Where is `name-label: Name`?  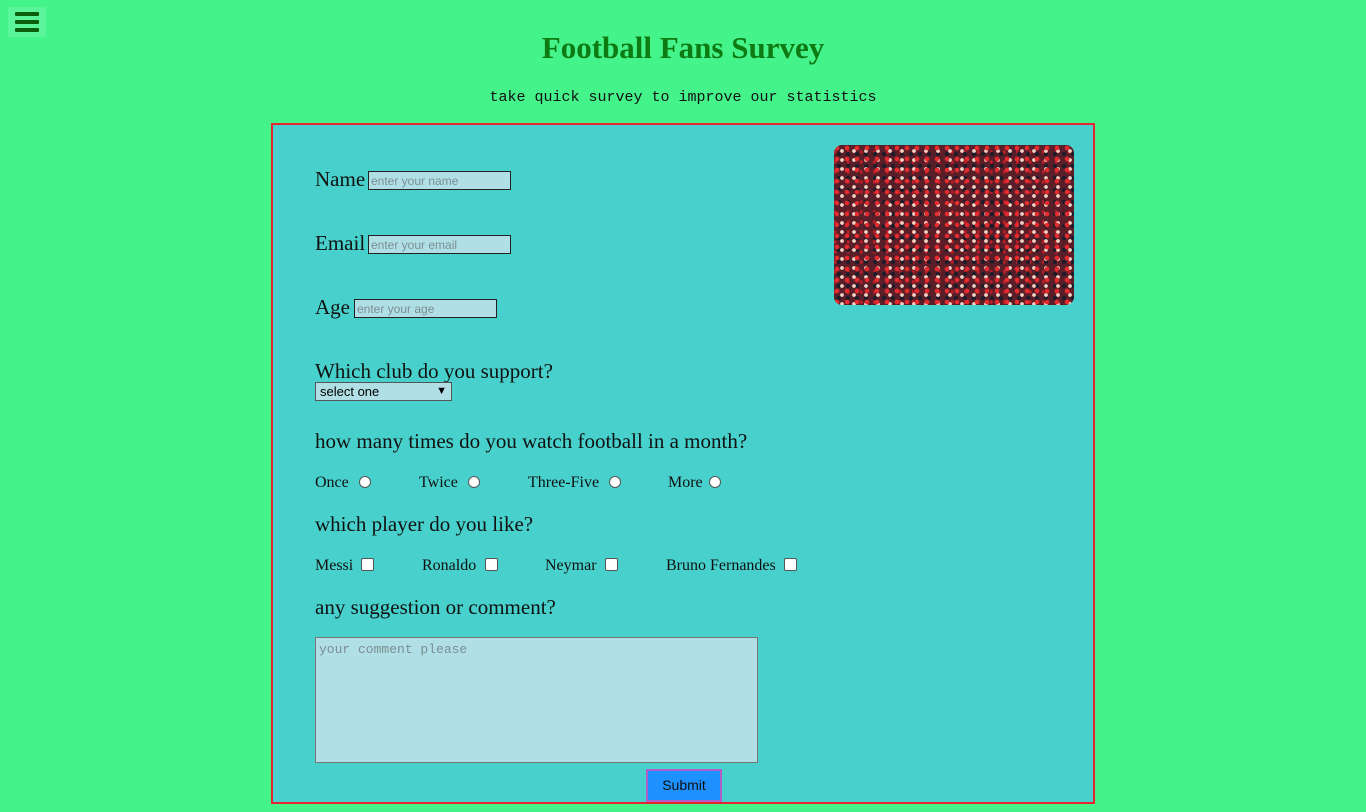
name-label: Name is located at coordinates (340, 179).